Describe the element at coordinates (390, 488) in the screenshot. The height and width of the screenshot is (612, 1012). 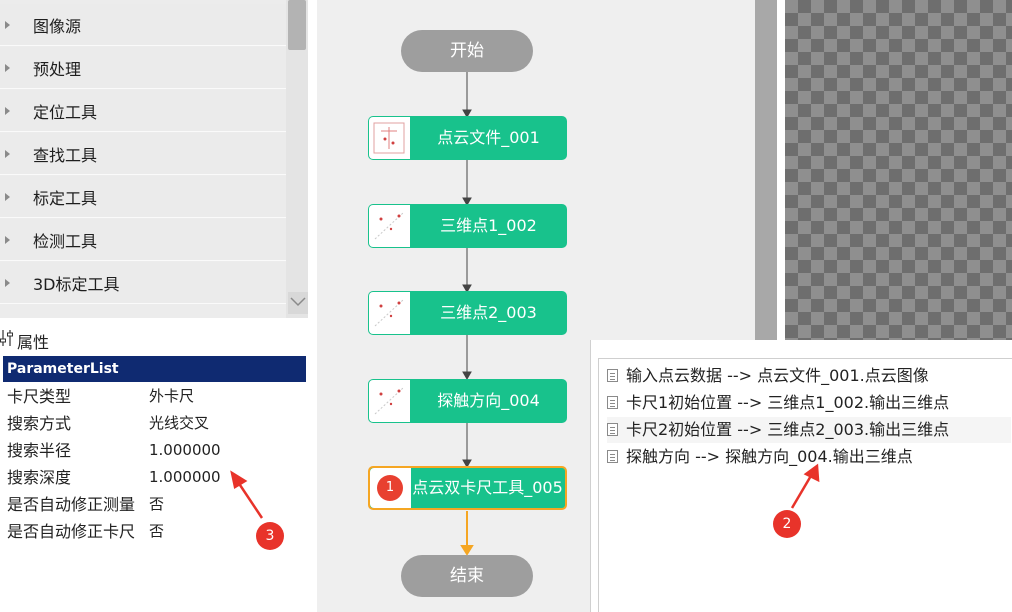
I see `node-marker-1: 1` at that location.